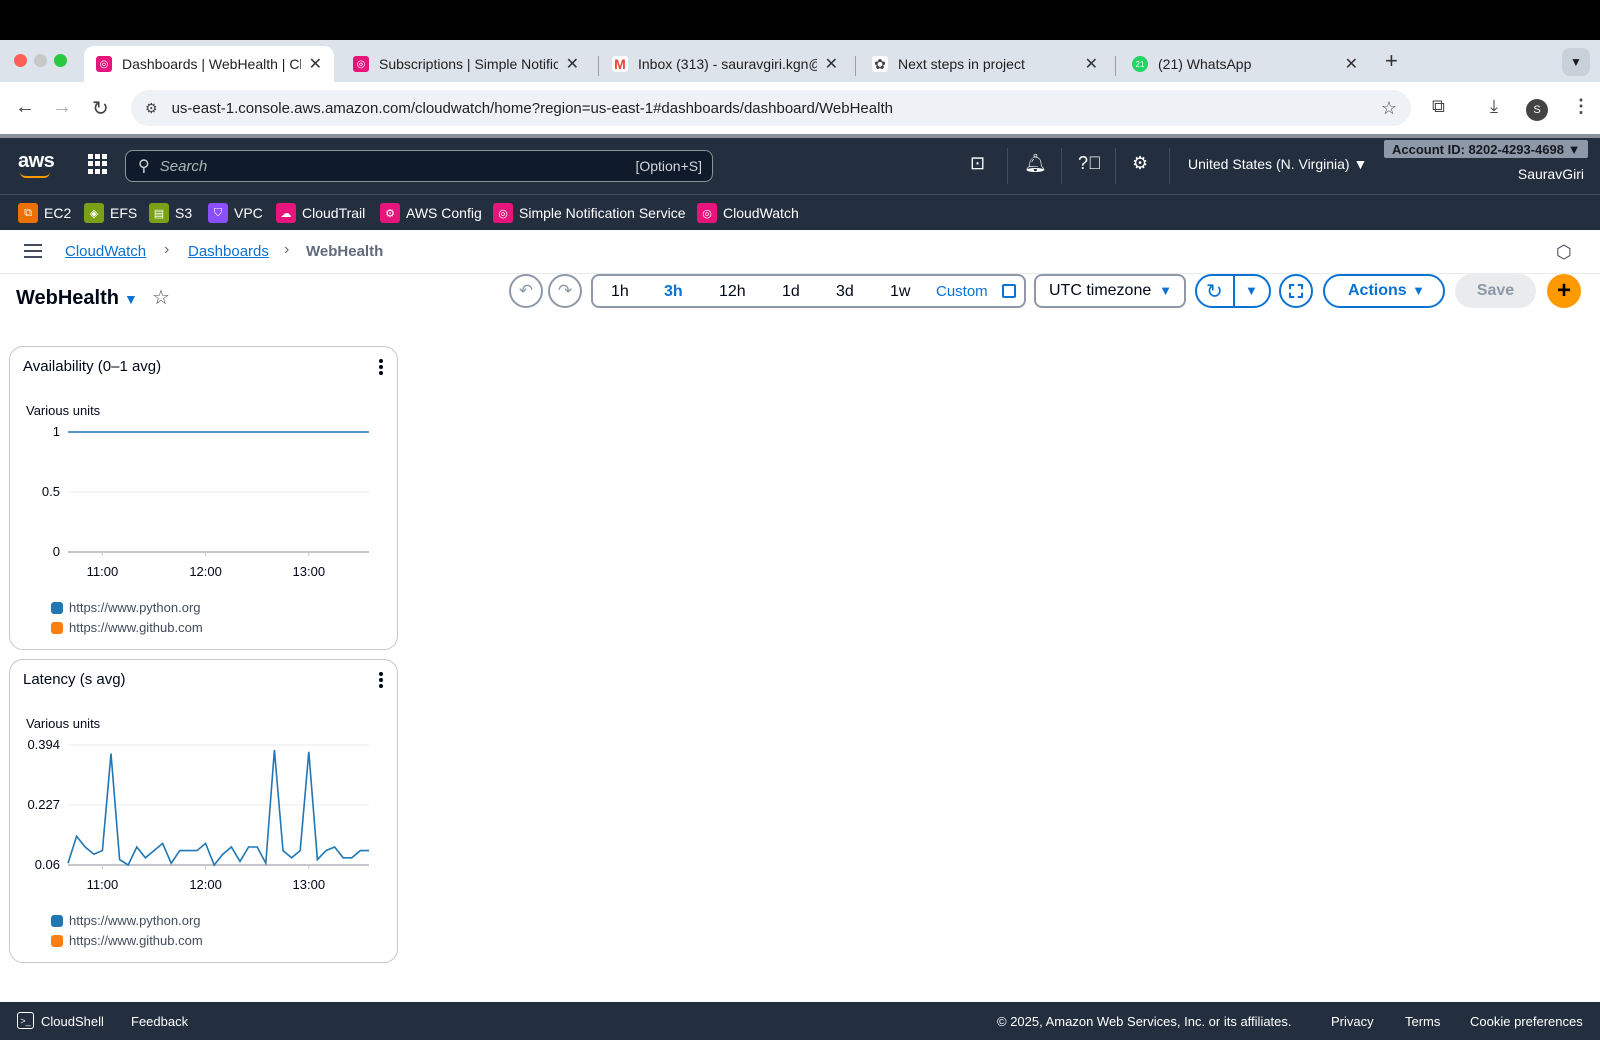 The height and width of the screenshot is (1040, 1600). Describe the element at coordinates (1438, 106) in the screenshot. I see `extensions-icon: ⧉` at that location.